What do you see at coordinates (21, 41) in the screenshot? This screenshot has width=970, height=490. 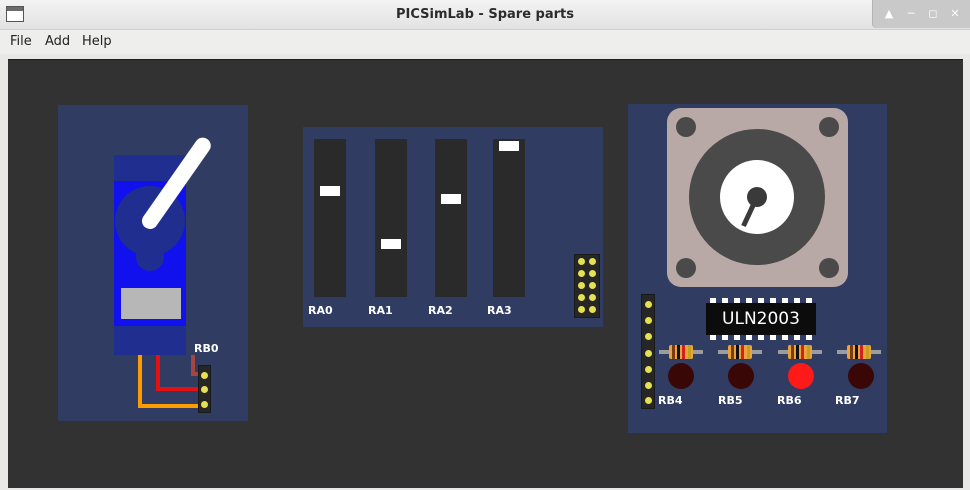 I see `menu-file: File` at bounding box center [21, 41].